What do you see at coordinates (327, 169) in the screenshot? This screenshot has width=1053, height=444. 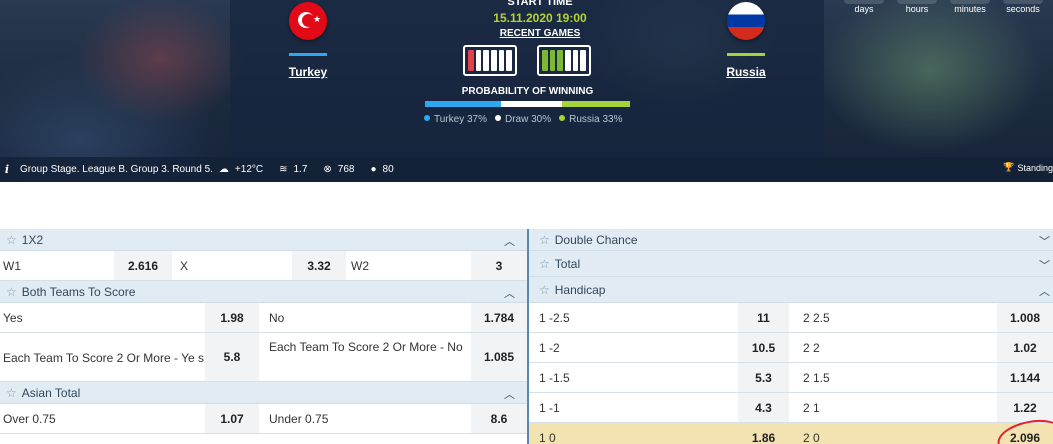 I see `pressure-icon: ⊗` at bounding box center [327, 169].